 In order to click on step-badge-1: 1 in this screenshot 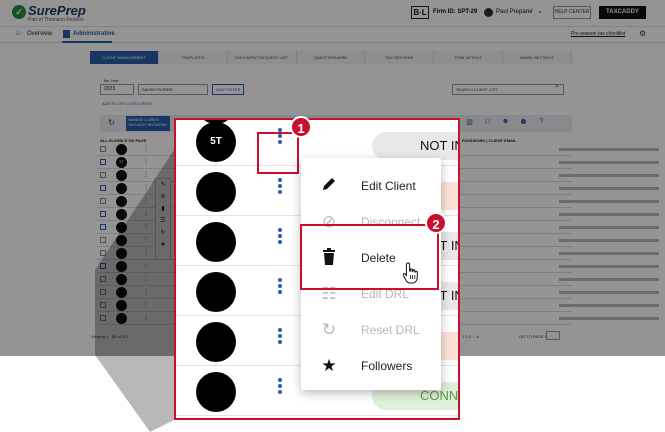, I will do `click(301, 127)`.